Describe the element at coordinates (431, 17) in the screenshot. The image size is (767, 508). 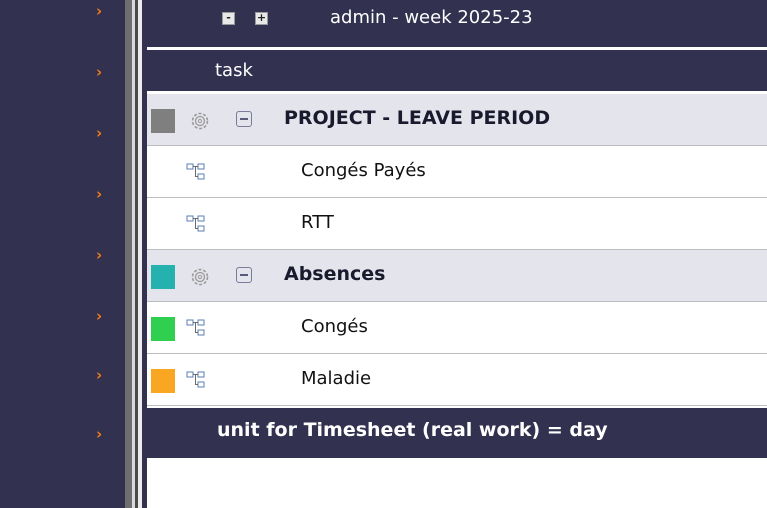
I see `page-title: admin - week 2025-23` at that location.